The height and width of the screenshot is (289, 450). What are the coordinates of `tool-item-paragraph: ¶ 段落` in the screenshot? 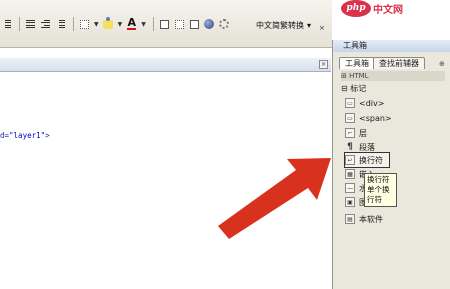 It's located at (360, 147).